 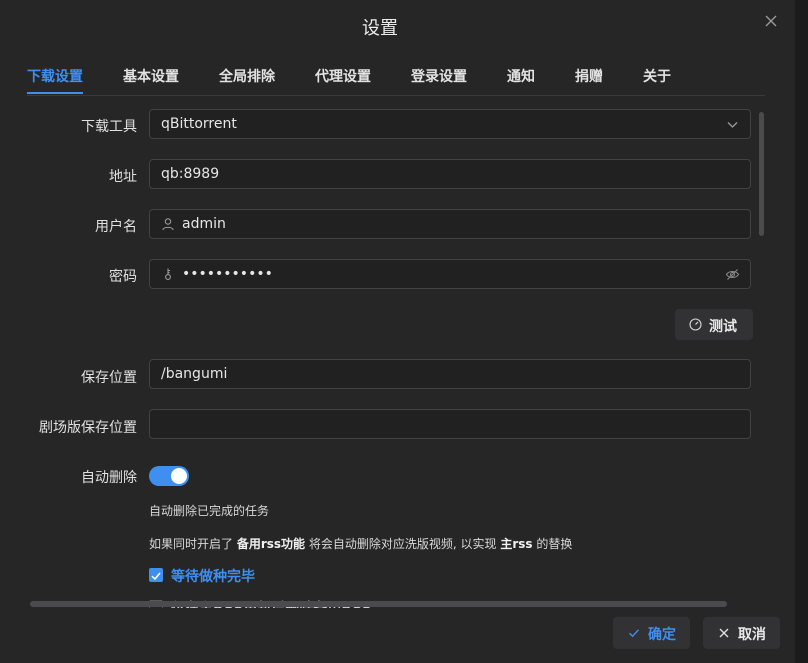 What do you see at coordinates (450, 274) in the screenshot?
I see `password-input: •••••••••••` at bounding box center [450, 274].